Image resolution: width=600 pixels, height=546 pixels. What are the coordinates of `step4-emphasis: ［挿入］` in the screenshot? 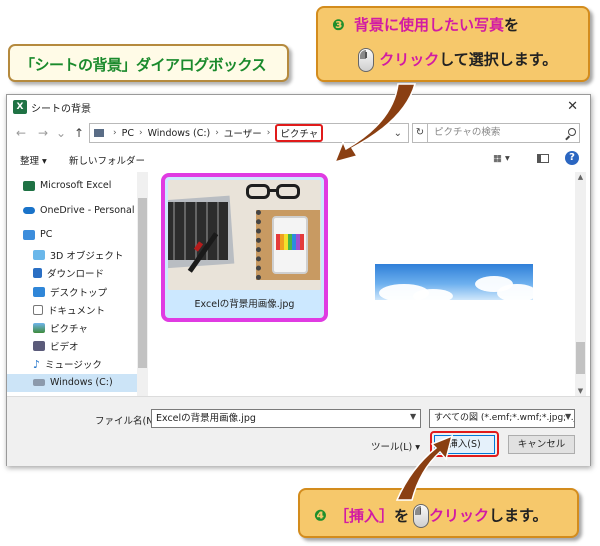 It's located at (363, 515).